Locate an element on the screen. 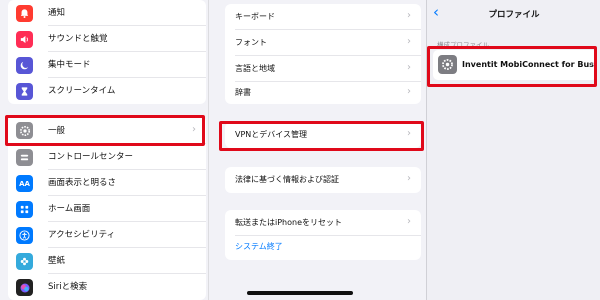 The image size is (600, 300). sidebar-item-label: 壁紙 is located at coordinates (57, 261).